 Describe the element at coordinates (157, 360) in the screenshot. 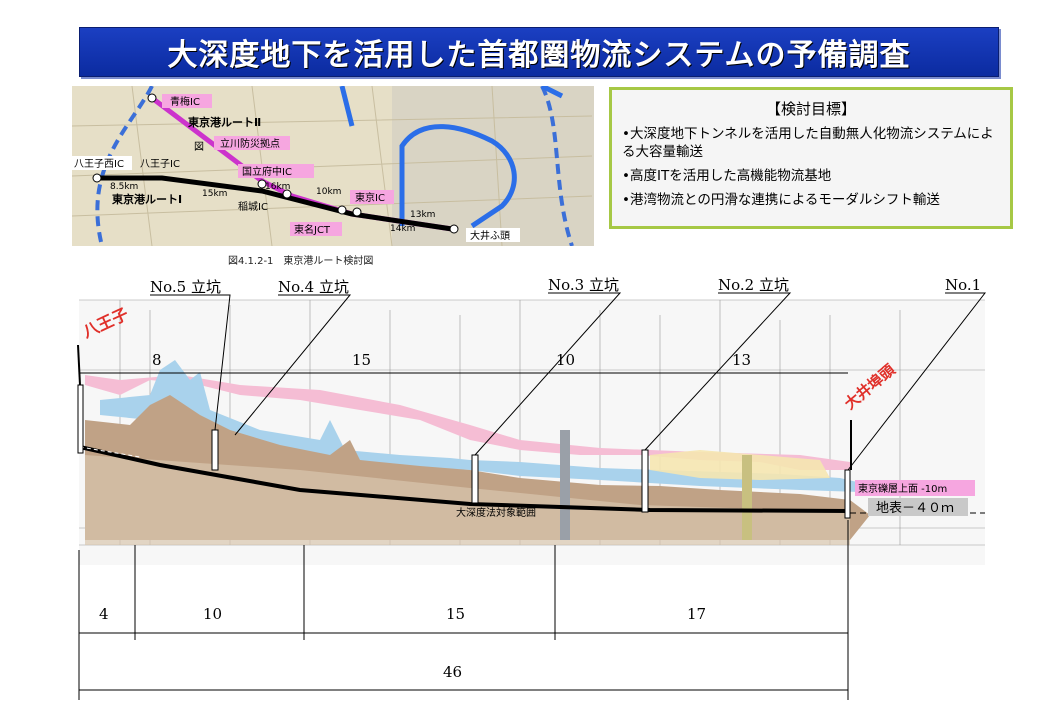

I see `top-segment-1: 8` at that location.